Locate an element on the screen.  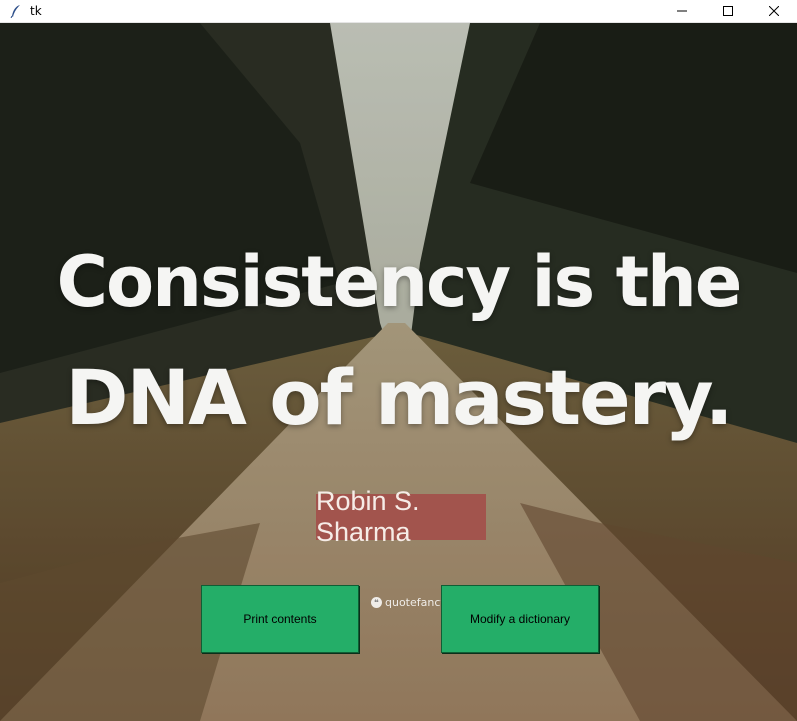
window-title: tk is located at coordinates (36, 11).